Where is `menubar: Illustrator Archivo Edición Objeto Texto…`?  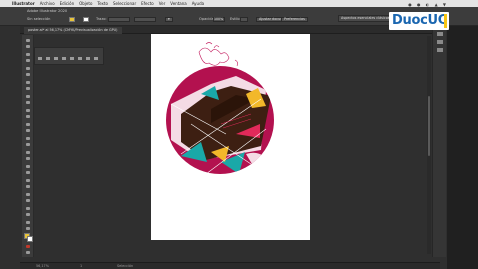 menubar: Illustrator Archivo Edición Objeto Texto… is located at coordinates (239, 3).